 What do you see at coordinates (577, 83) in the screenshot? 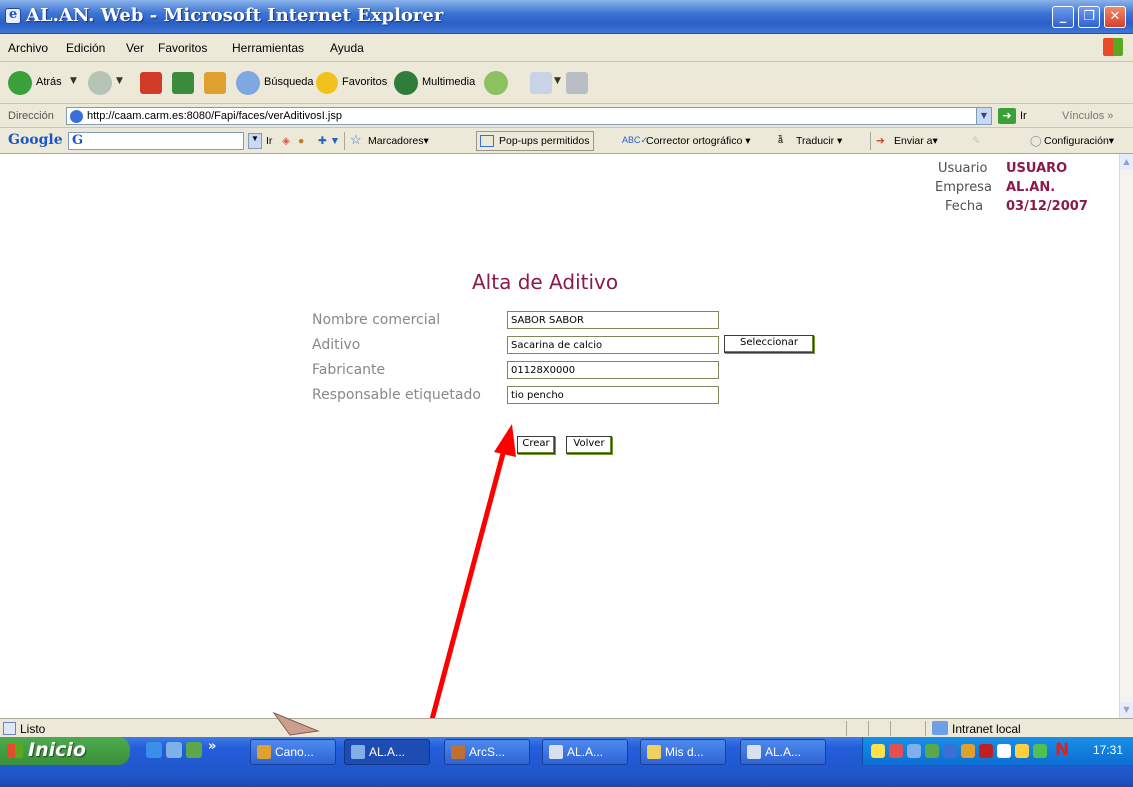
I see `print-icon` at bounding box center [577, 83].